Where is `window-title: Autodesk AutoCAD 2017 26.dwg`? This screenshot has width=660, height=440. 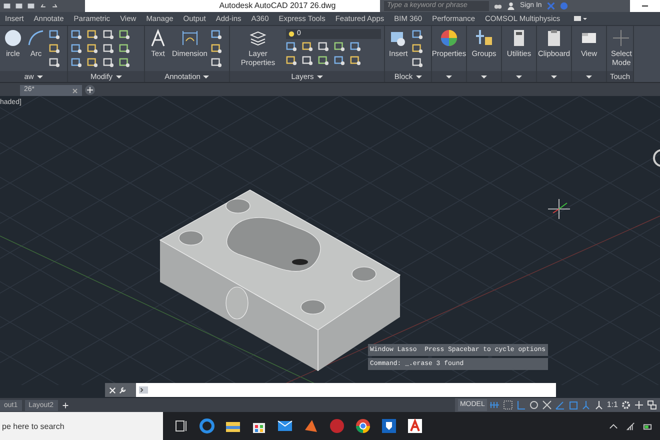 window-title: Autodesk AutoCAD 2017 26.dwg is located at coordinates (277, 6).